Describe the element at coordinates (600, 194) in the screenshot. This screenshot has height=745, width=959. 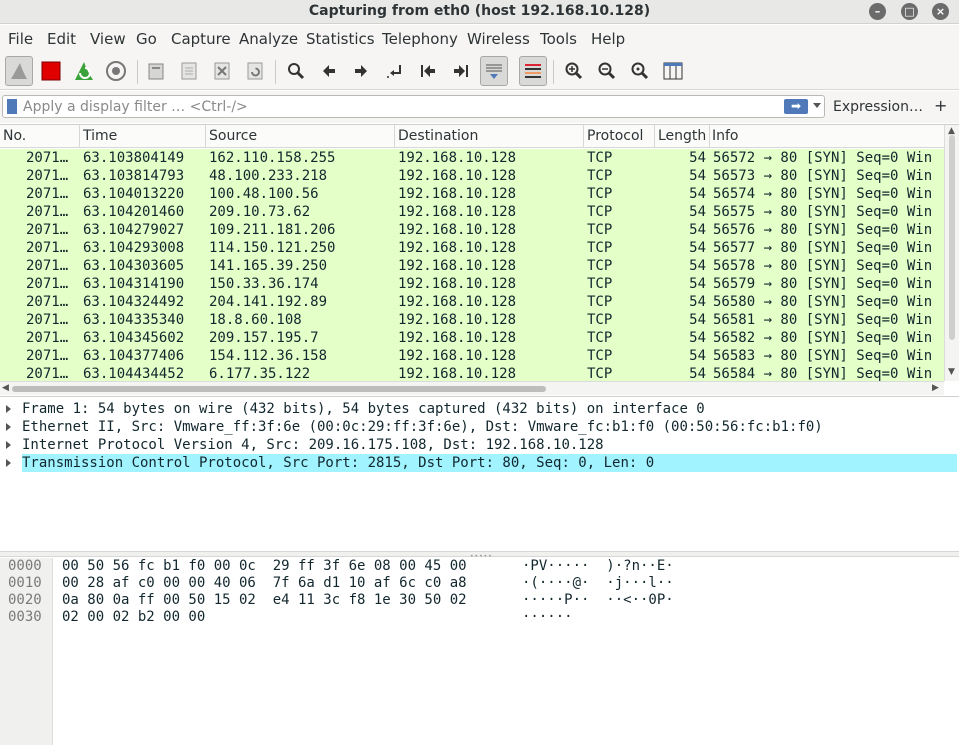
I see `cell-protocol: TCP` at that location.